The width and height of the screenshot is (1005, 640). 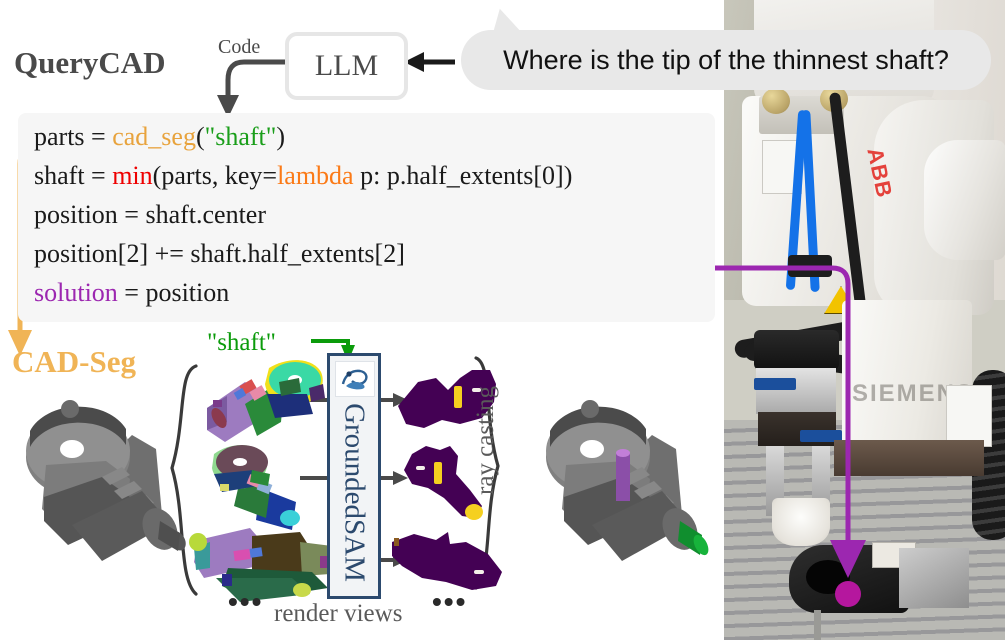 What do you see at coordinates (315, 175) in the screenshot?
I see `code-token-lambda: lambda` at bounding box center [315, 175].